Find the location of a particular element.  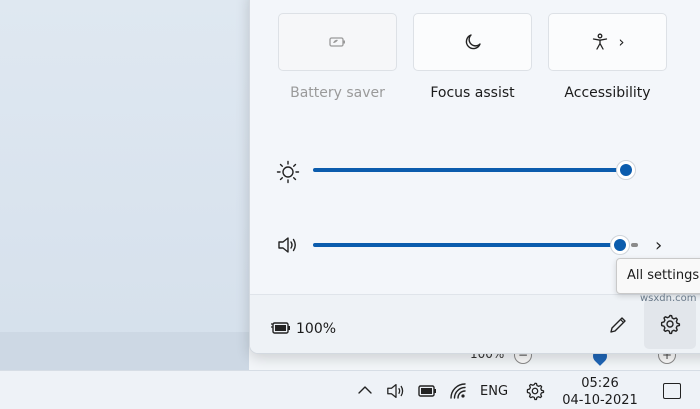

battery-tray-icon is located at coordinates (427, 391).